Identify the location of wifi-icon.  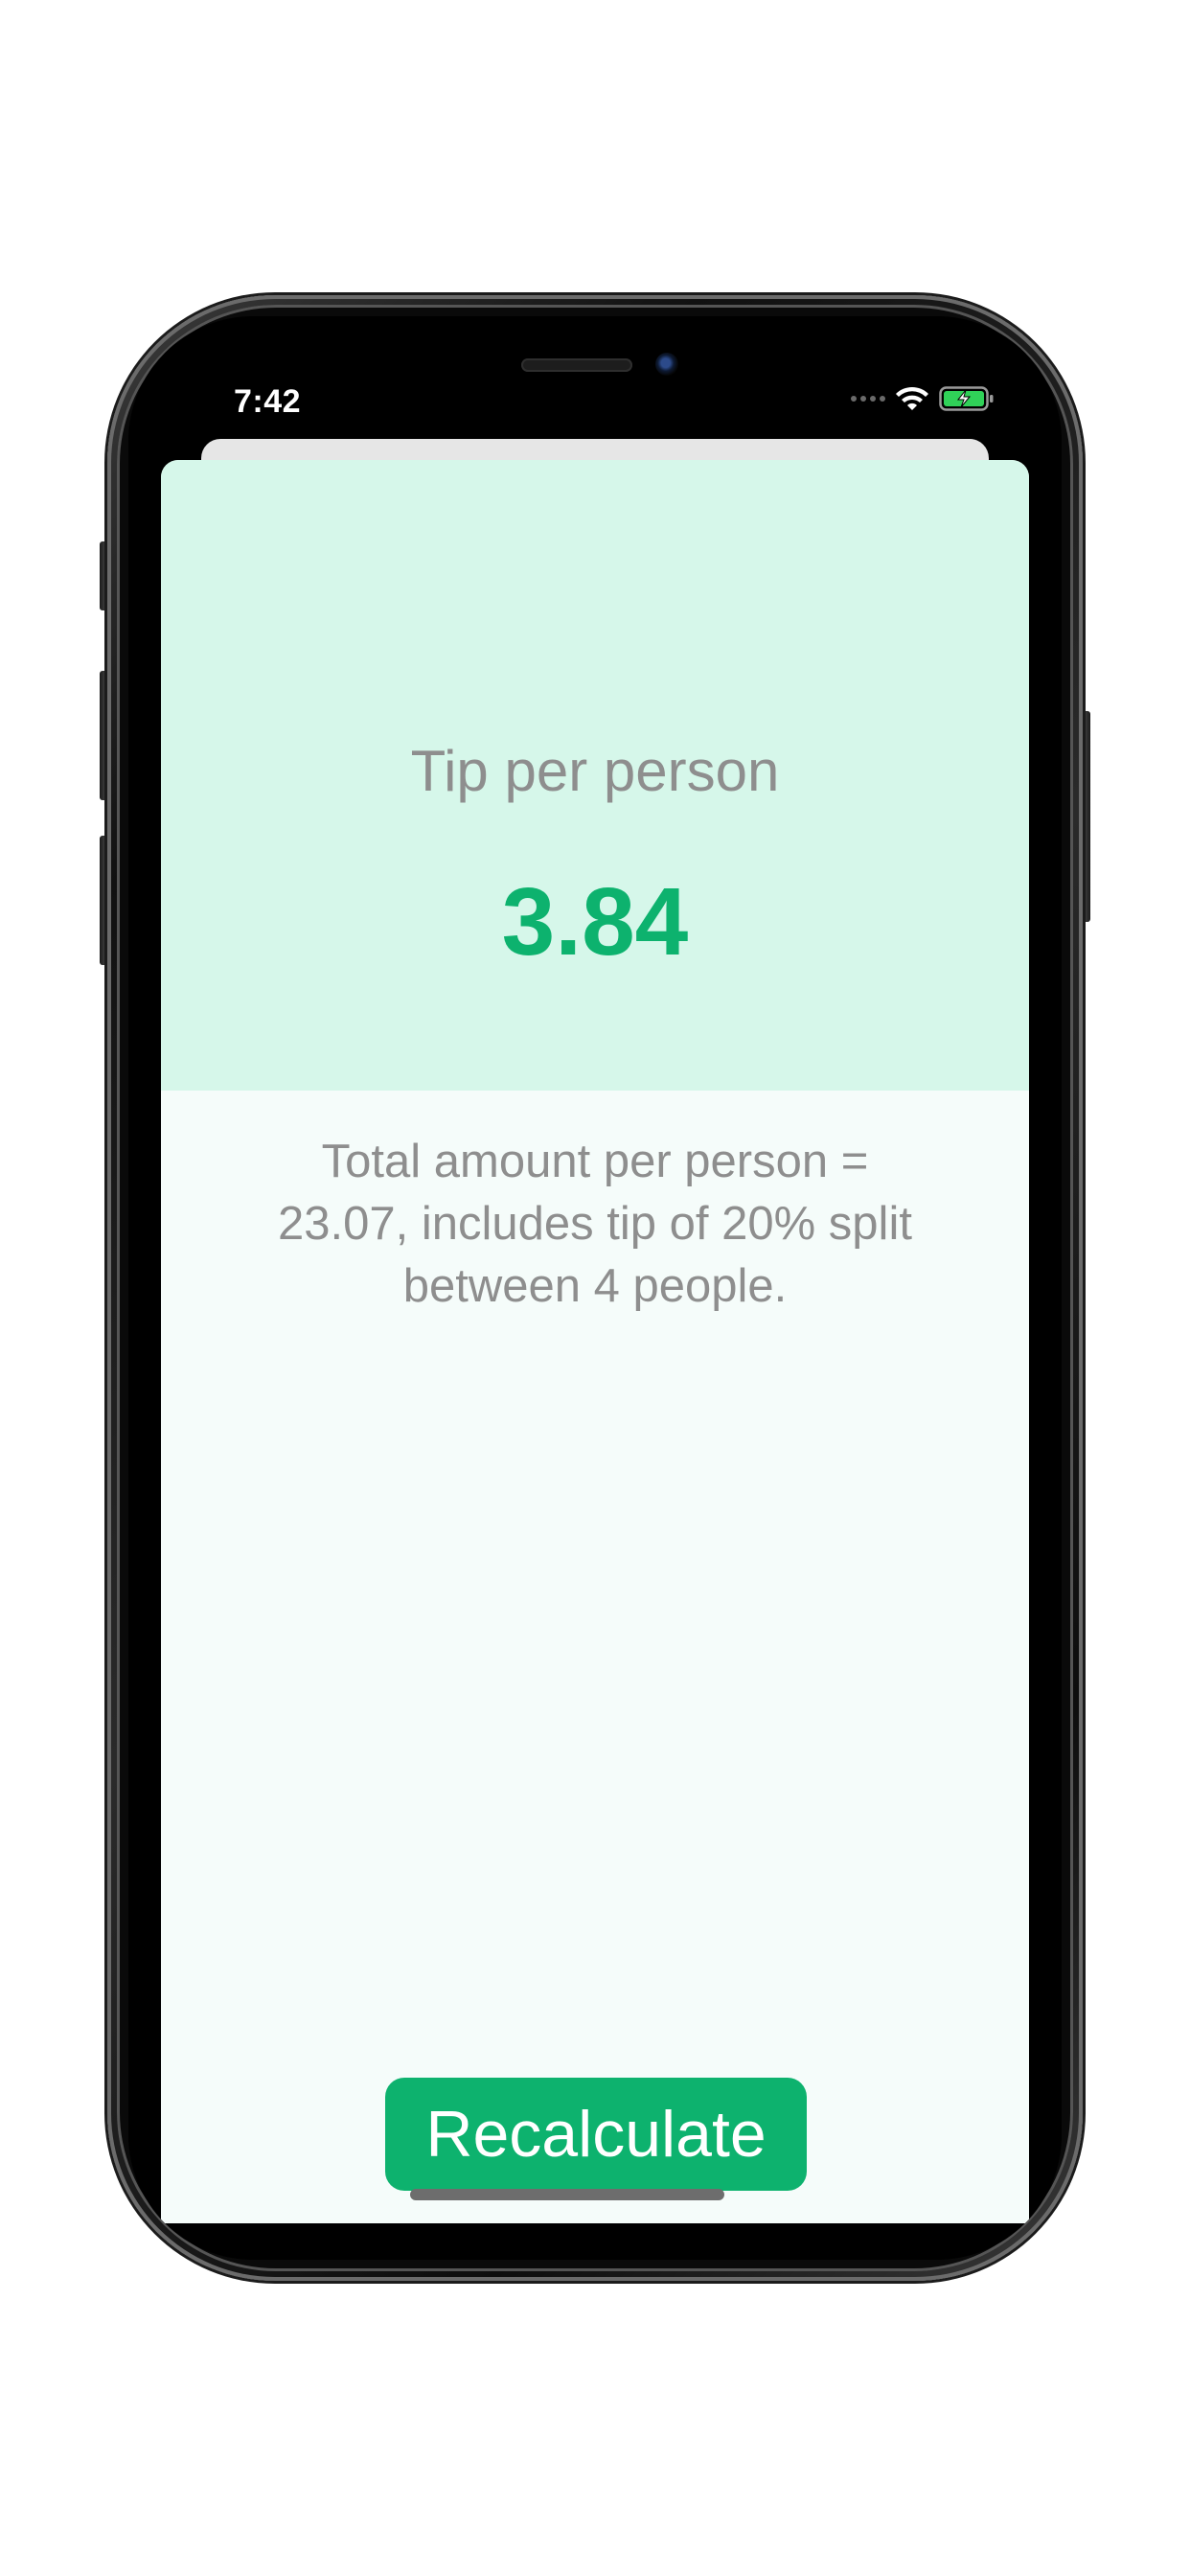
(912, 398).